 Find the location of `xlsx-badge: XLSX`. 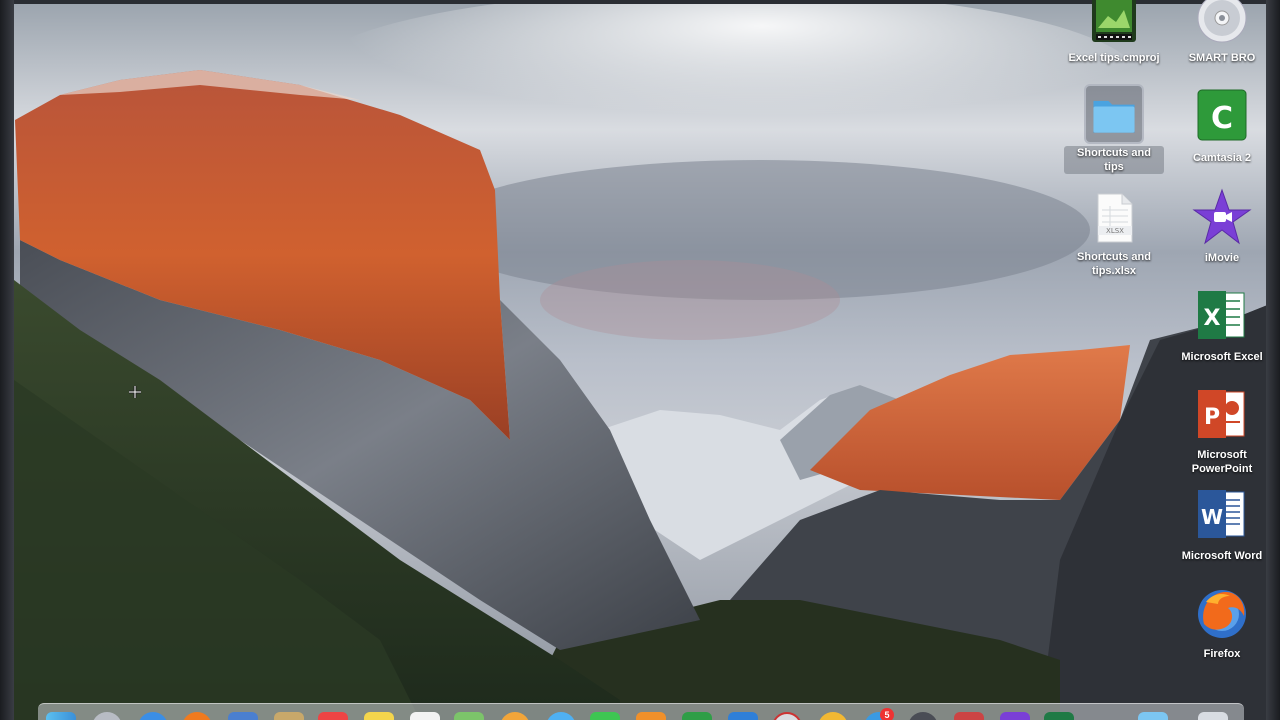

xlsx-badge: XLSX is located at coordinates (1115, 231).